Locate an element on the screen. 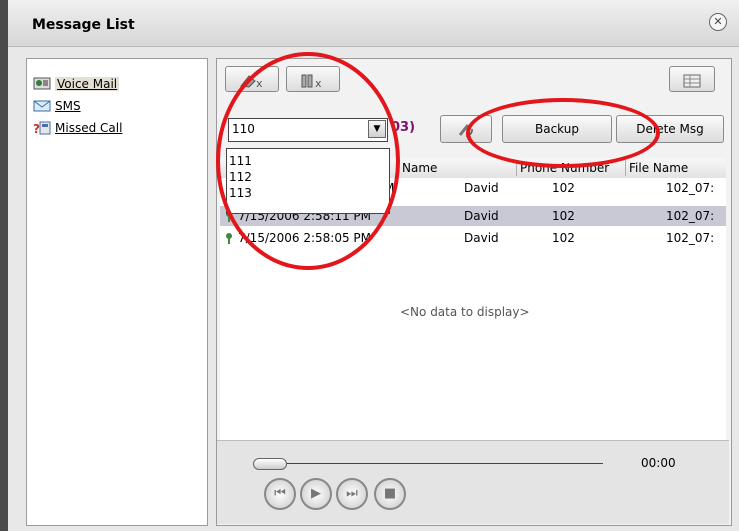  column-header-file: File Name is located at coordinates (656, 168).